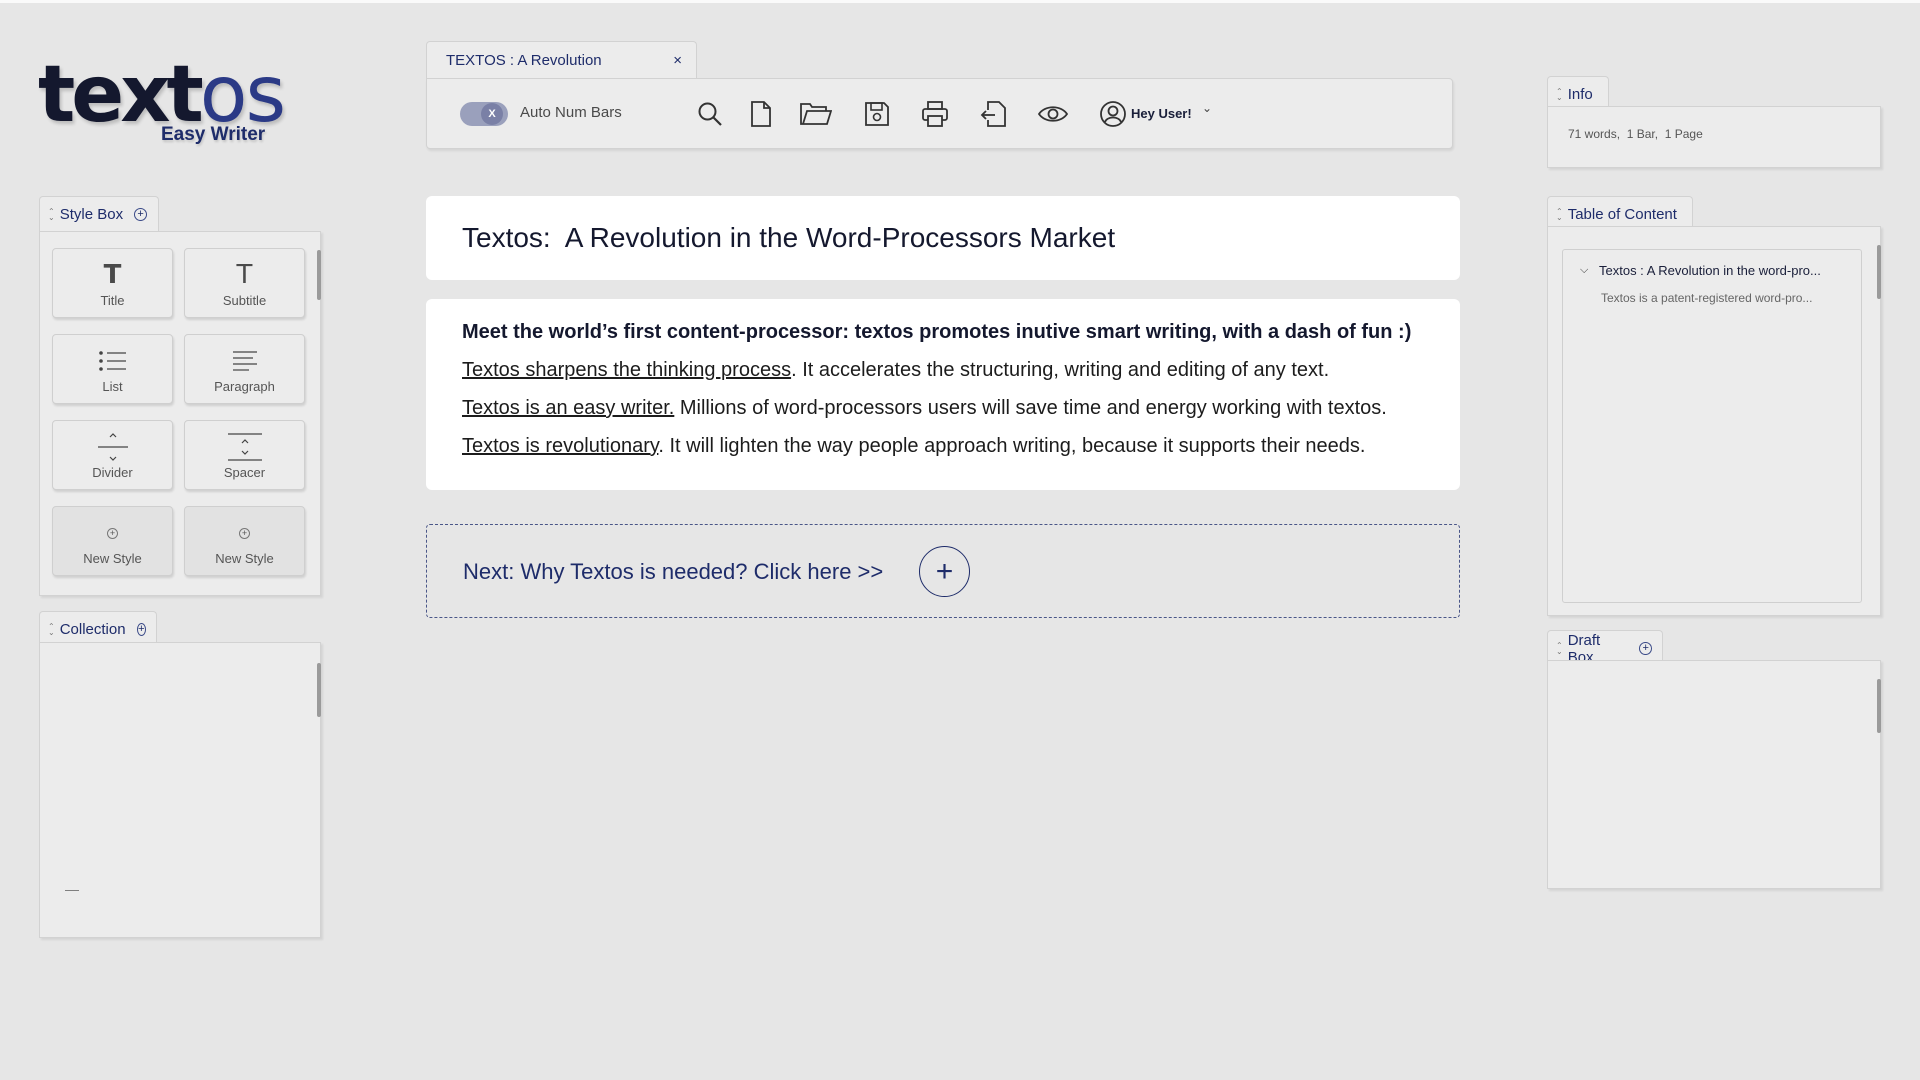  What do you see at coordinates (92, 629) in the screenshot?
I see `collection-title: Collection` at bounding box center [92, 629].